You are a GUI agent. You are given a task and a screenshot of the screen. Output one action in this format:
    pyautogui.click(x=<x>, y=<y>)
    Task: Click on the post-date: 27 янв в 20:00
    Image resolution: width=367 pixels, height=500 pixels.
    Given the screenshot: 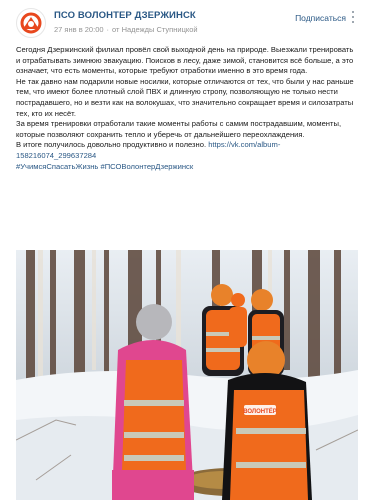 What is the action you would take?
    pyautogui.click(x=79, y=29)
    